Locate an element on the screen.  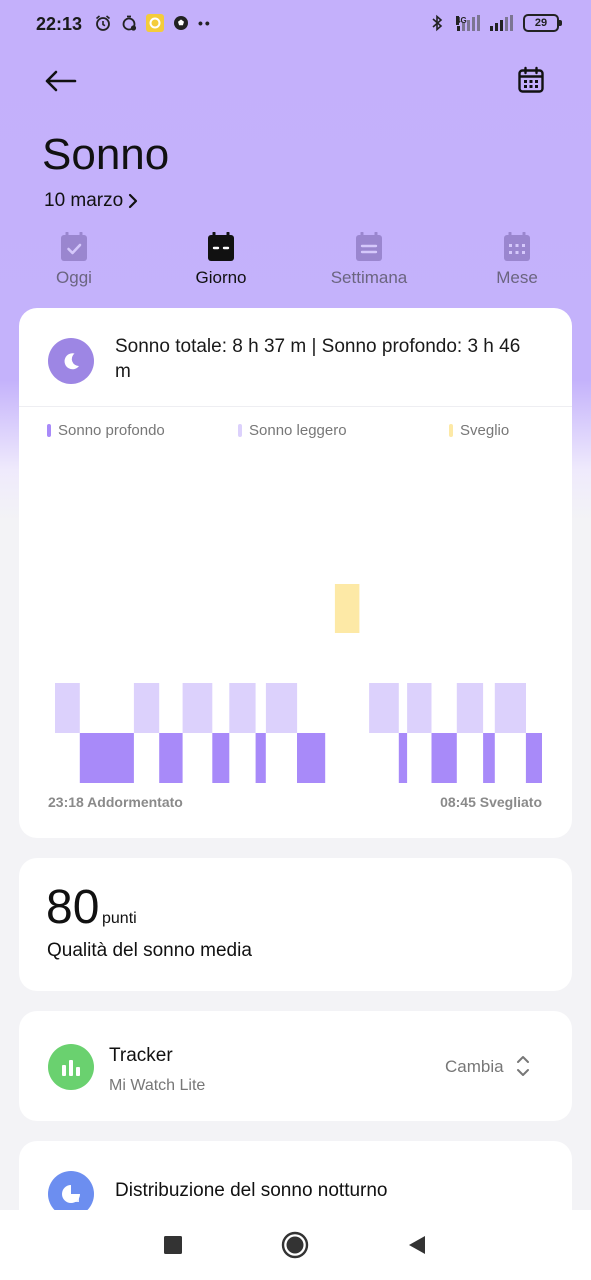
tab-label: Settimana is located at coordinates (369, 277).